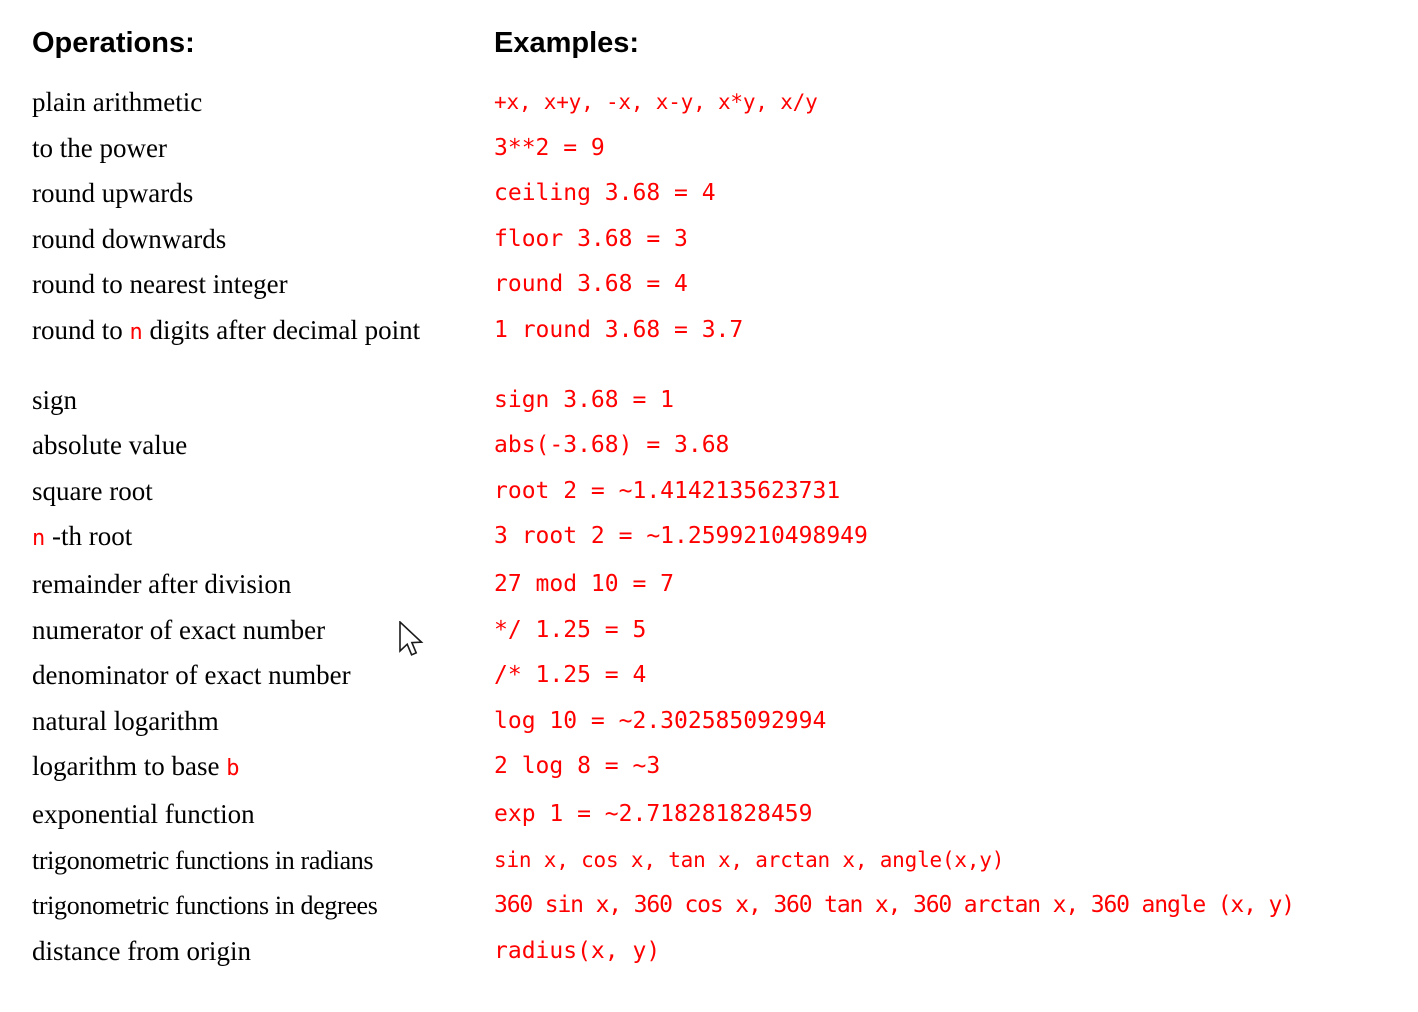  Describe the element at coordinates (179, 629) in the screenshot. I see `operation-label: numerator of exact number` at that location.